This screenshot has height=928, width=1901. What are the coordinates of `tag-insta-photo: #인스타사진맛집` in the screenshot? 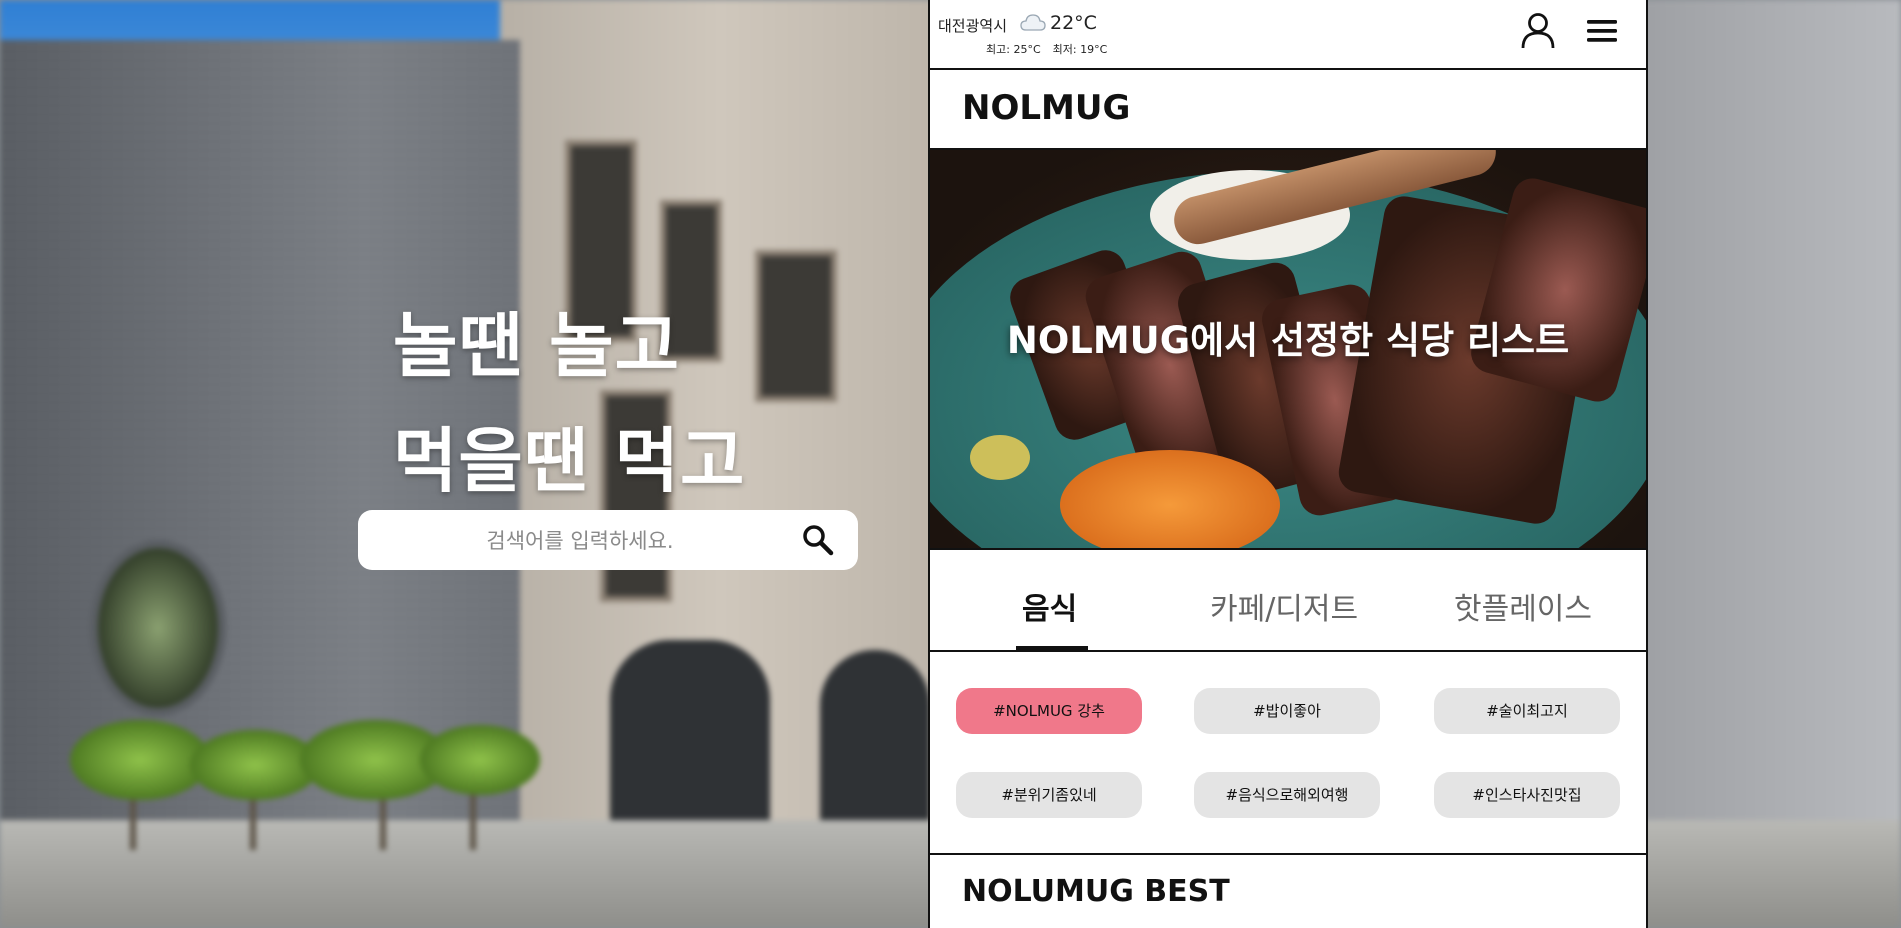 It's located at (1527, 795).